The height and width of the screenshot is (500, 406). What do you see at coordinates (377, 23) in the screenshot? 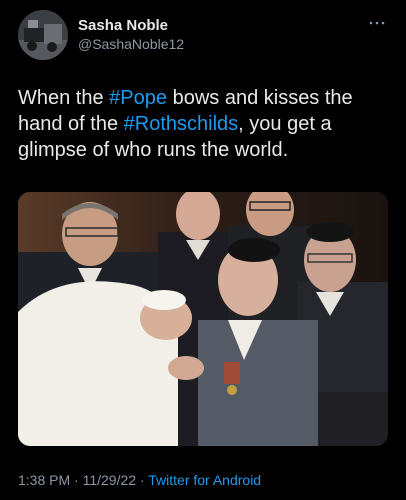
I see `more-horizontal-icon` at bounding box center [377, 23].